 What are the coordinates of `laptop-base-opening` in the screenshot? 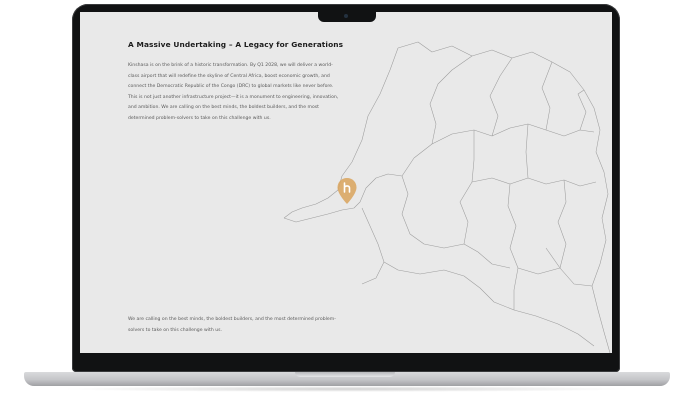 It's located at (345, 374).